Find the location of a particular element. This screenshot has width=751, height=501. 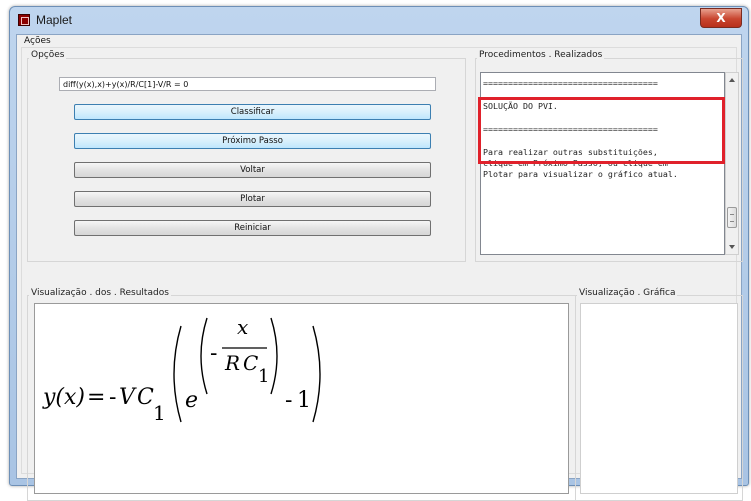

formula-equals: = is located at coordinates (96, 397).